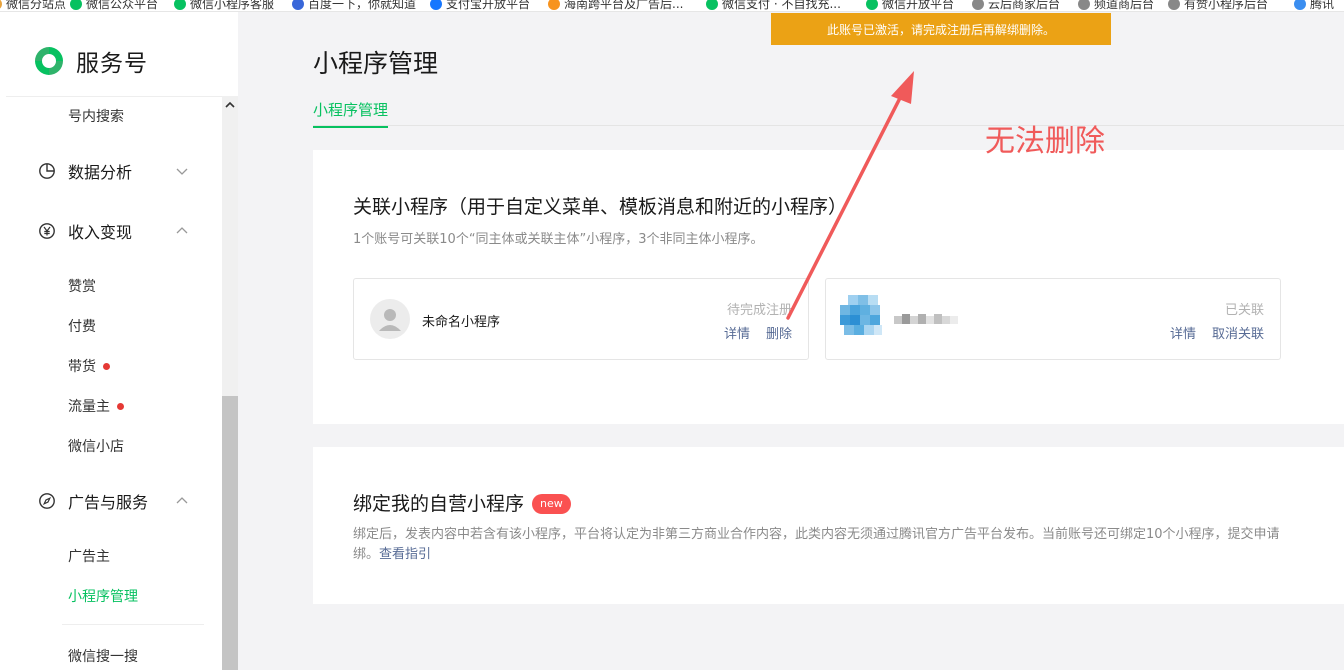 This screenshot has width=1344, height=670. What do you see at coordinates (439, 504) in the screenshot?
I see `bind-section-title-text: 绑定我的自营小程序` at bounding box center [439, 504].